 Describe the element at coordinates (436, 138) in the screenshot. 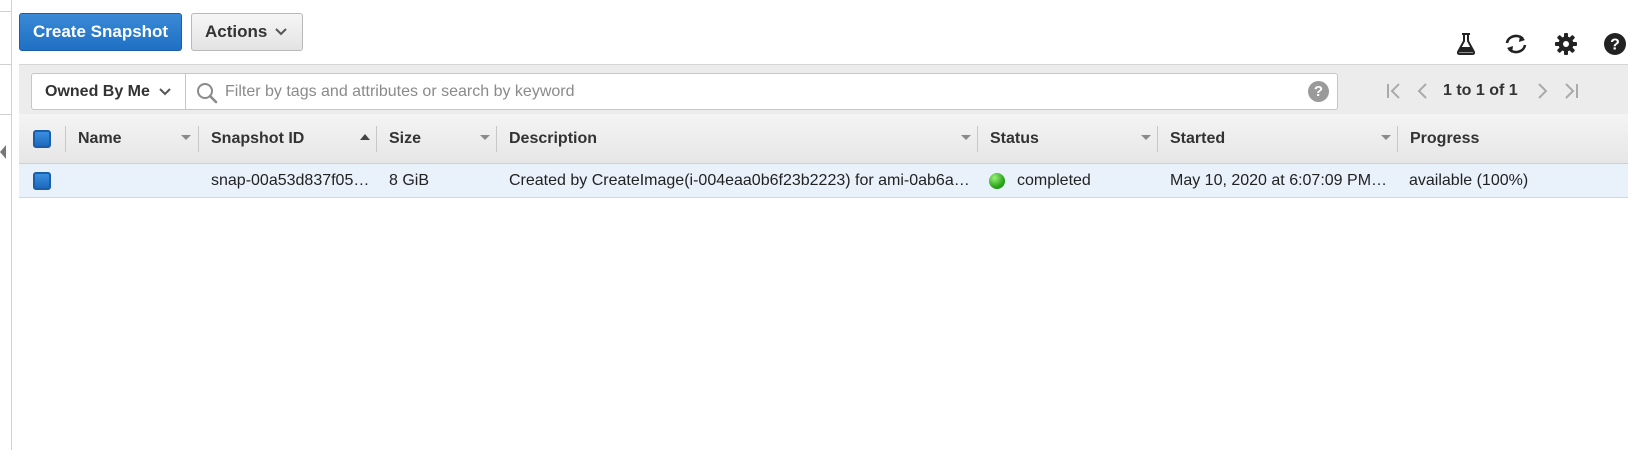

I see `column-header-size: Size` at that location.